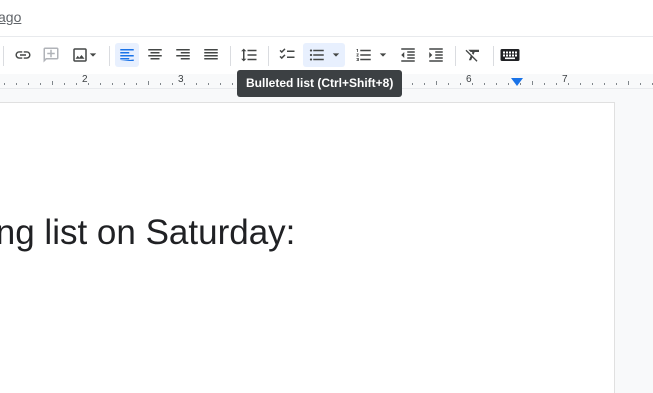  What do you see at coordinates (320, 83) in the screenshot?
I see `tooltip: Bulleted list (Ctrl+Shift+8)` at bounding box center [320, 83].